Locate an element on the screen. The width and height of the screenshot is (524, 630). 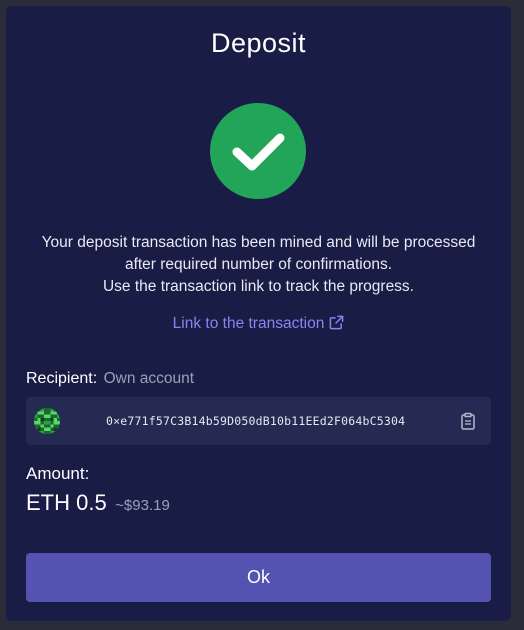
ok-button: Ok is located at coordinates (258, 577).